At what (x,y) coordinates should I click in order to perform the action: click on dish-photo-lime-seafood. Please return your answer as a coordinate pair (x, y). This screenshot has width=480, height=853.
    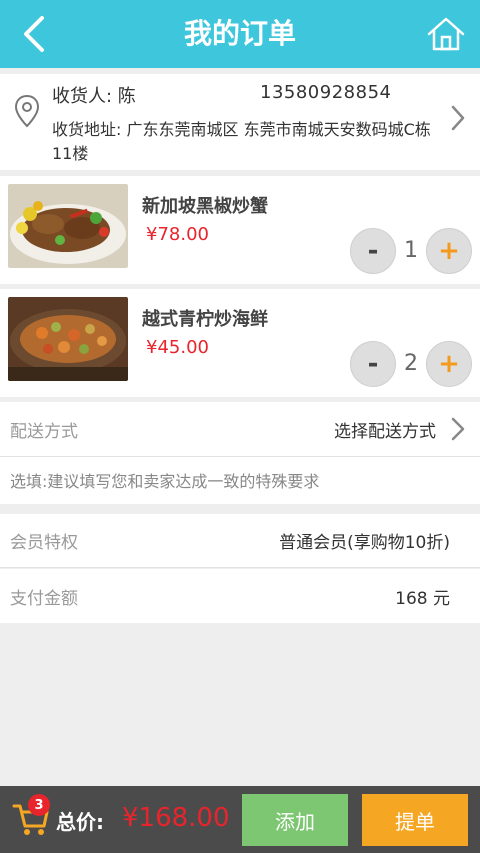
    Looking at the image, I should click on (68, 339).